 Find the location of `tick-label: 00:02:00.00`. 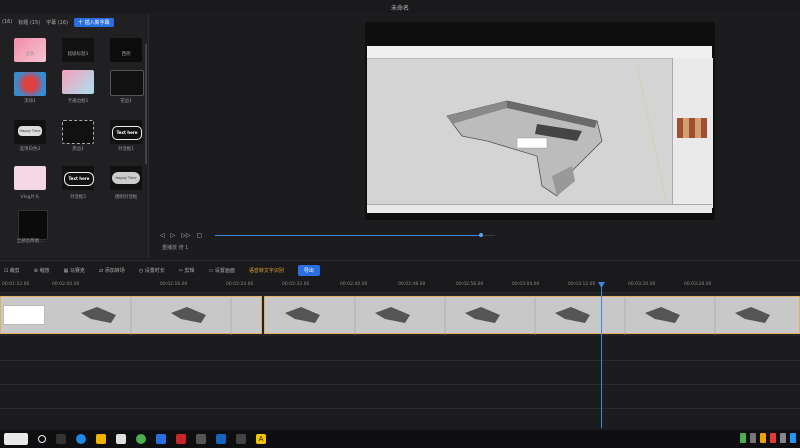

tick-label: 00:02:00.00 is located at coordinates (66, 284).